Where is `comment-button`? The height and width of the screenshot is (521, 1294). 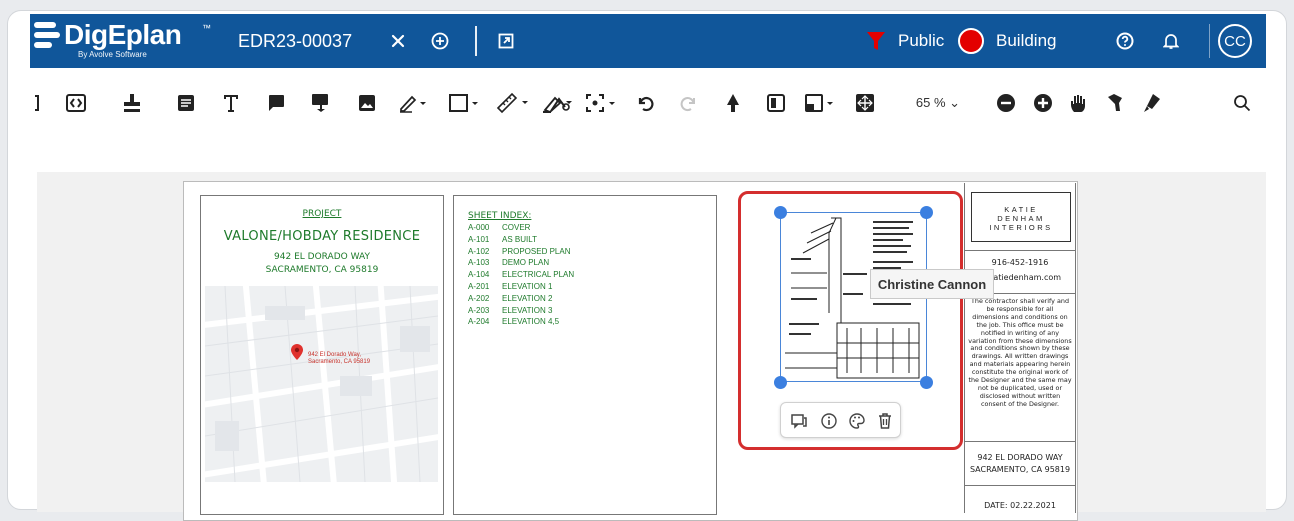 comment-button is located at coordinates (799, 421).